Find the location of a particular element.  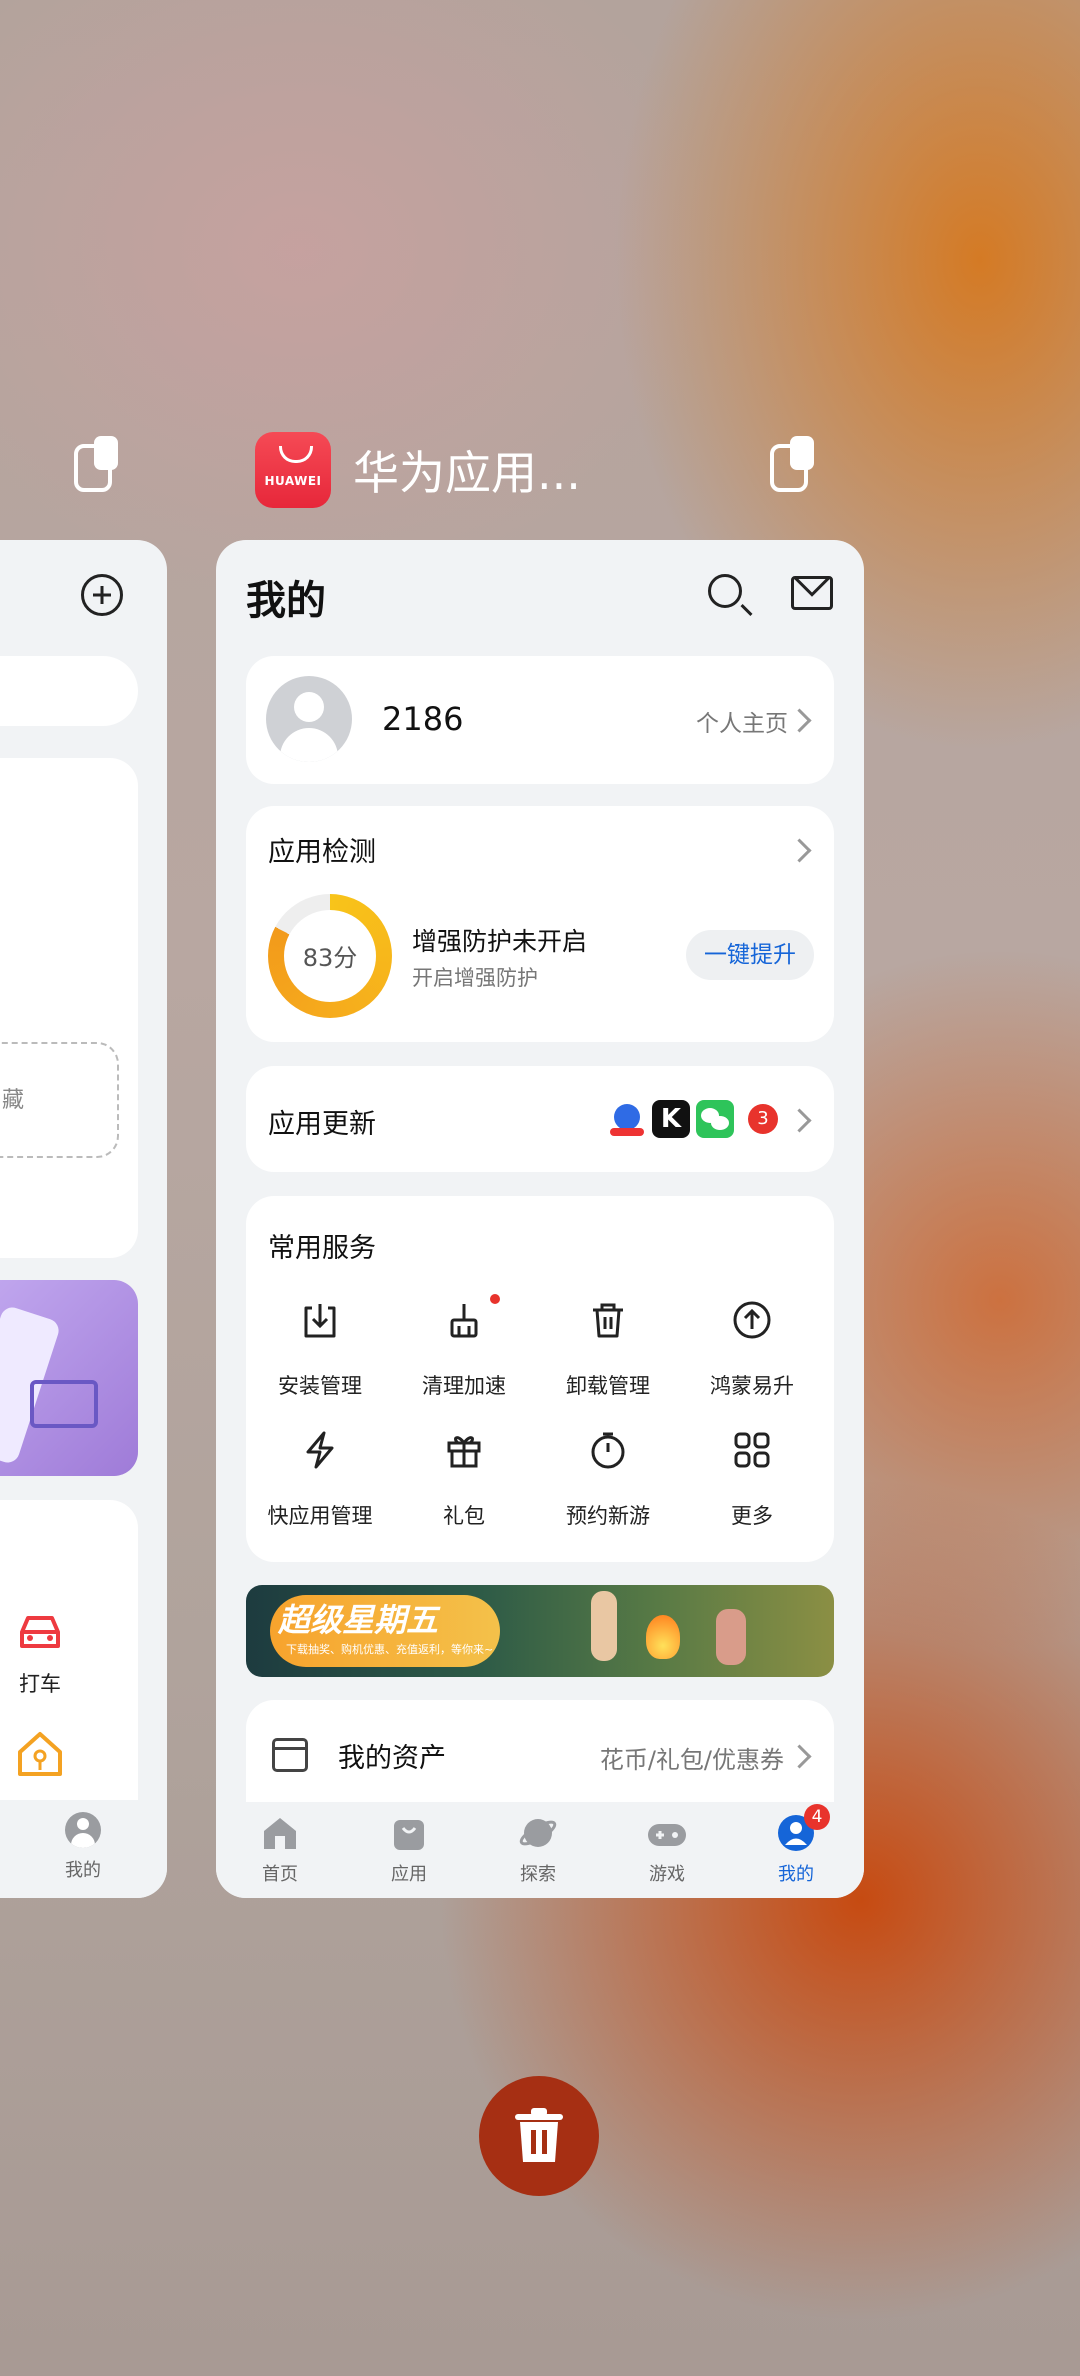

lightning-icon is located at coordinates (320, 1450).